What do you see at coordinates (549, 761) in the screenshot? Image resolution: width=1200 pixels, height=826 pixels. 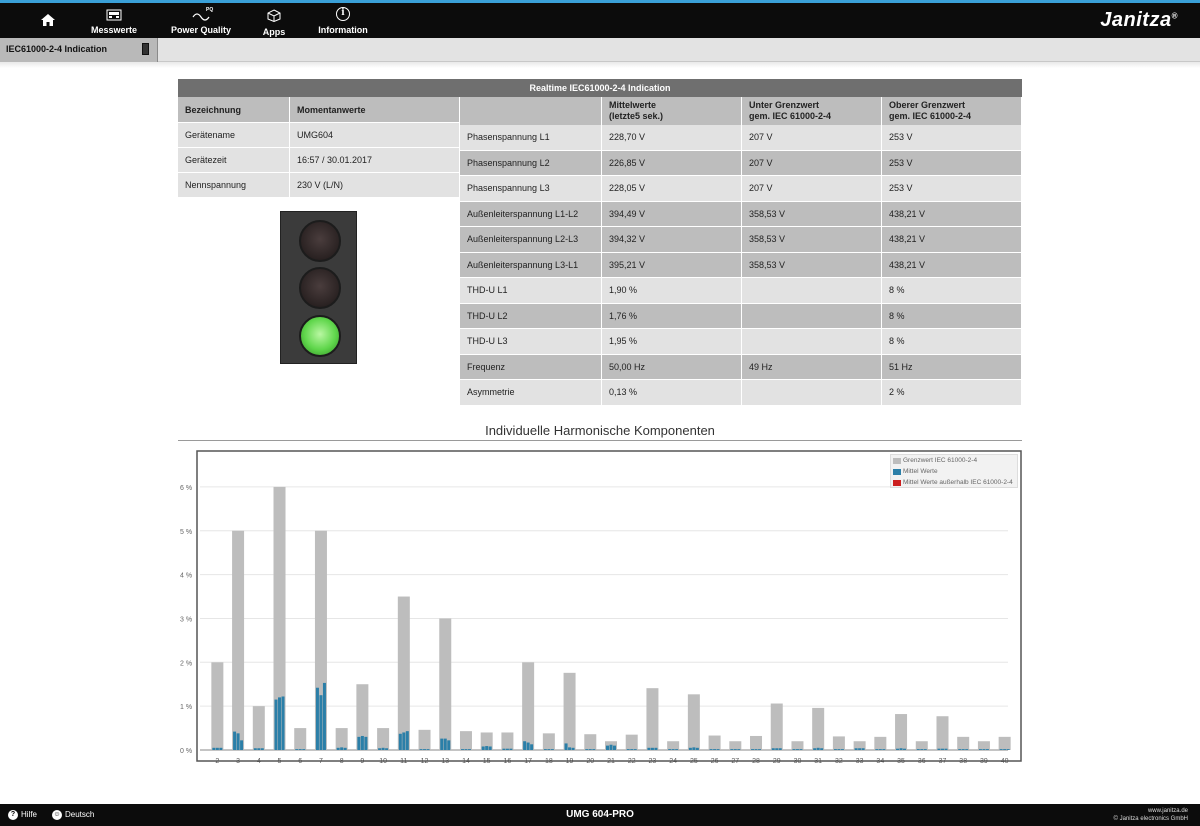 I see `x-tick-label: 18` at bounding box center [549, 761].